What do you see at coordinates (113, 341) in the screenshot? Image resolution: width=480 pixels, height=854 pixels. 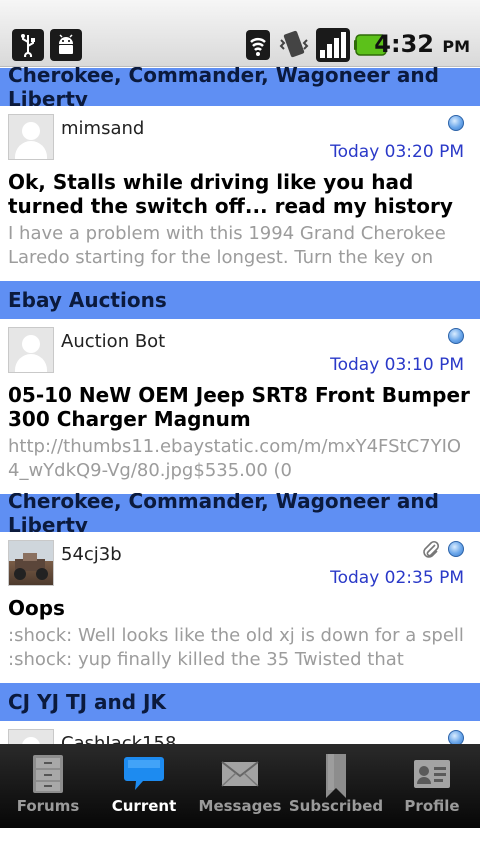 I see `author-name: Auction Bot` at bounding box center [113, 341].